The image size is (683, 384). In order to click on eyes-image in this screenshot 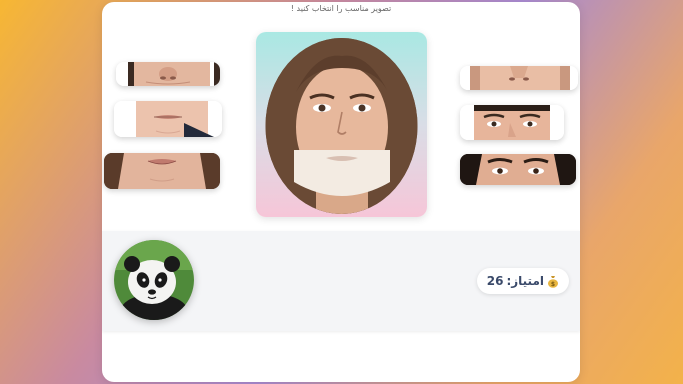, I will do `click(512, 122)`.